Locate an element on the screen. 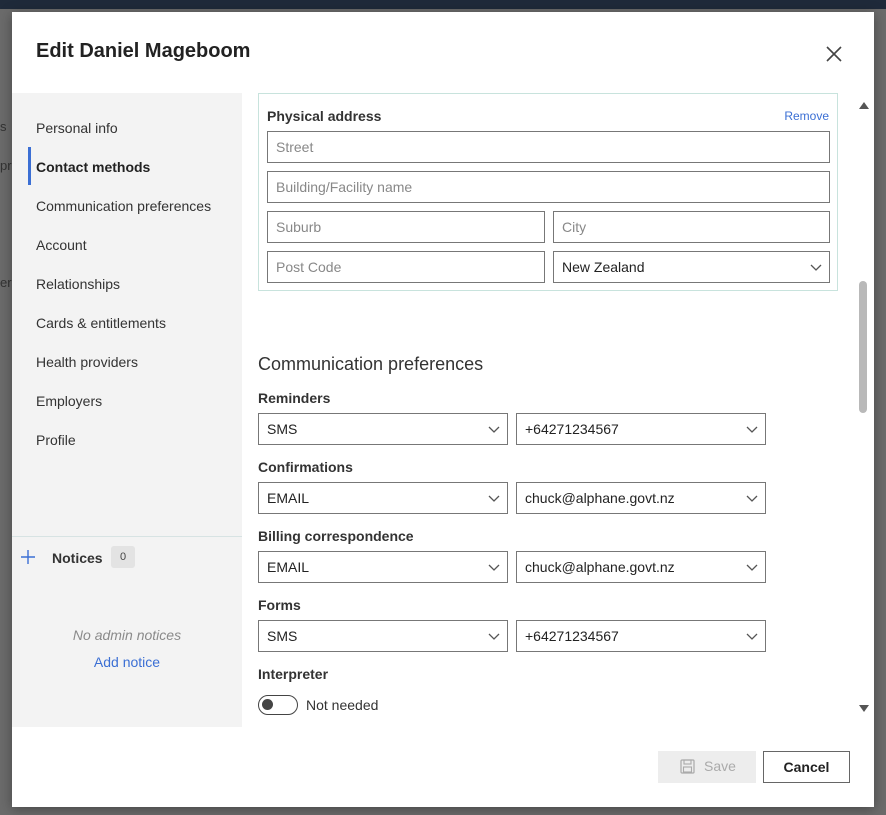  reminders-method-select: SMS is located at coordinates (383, 429).